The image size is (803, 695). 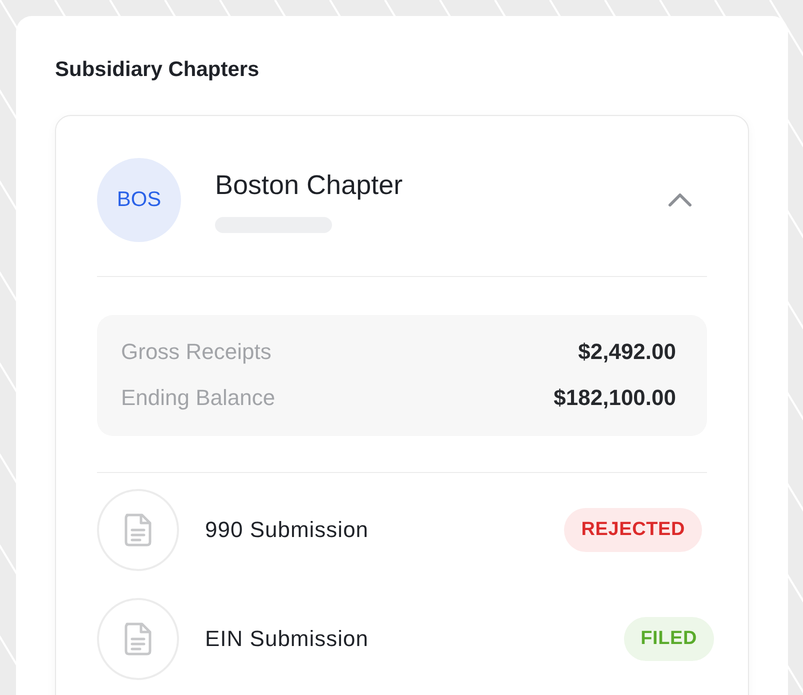 What do you see at coordinates (669, 638) in the screenshot?
I see `status-badge: FILED` at bounding box center [669, 638].